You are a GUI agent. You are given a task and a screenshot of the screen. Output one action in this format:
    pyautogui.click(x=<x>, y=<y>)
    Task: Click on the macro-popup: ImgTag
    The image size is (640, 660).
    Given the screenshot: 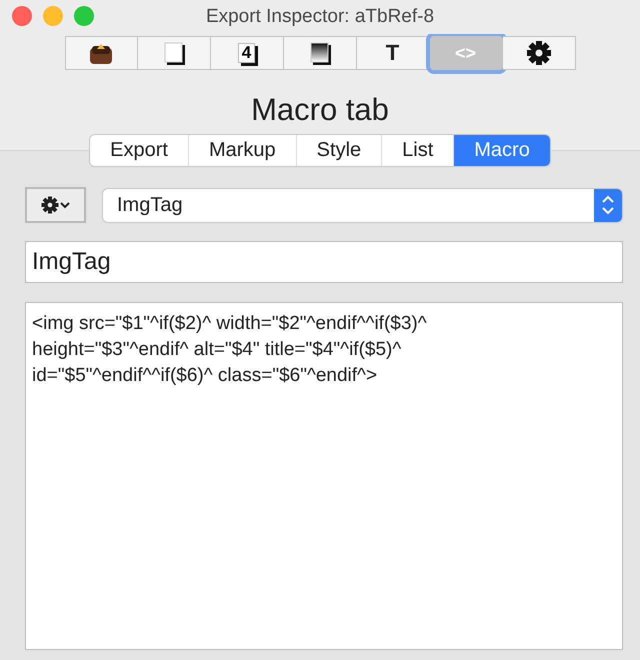 What is the action you would take?
    pyautogui.click(x=362, y=205)
    